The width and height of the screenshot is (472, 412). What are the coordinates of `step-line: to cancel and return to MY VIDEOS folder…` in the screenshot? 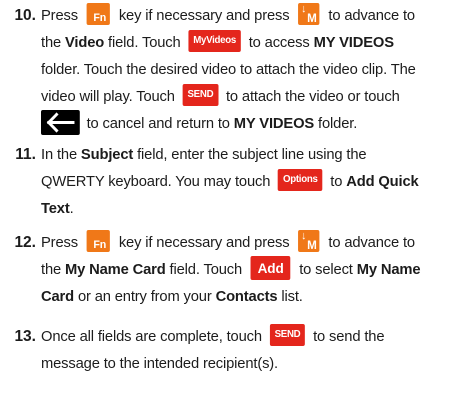 It's located at (249, 123).